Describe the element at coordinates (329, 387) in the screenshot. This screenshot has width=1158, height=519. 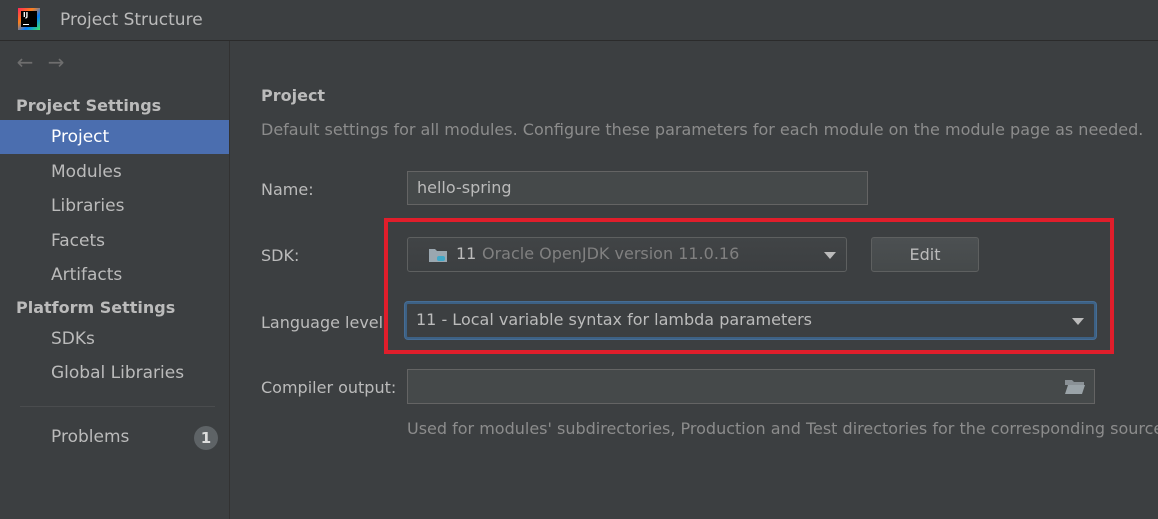
I see `compiler-output-label: Compiler output:` at that location.